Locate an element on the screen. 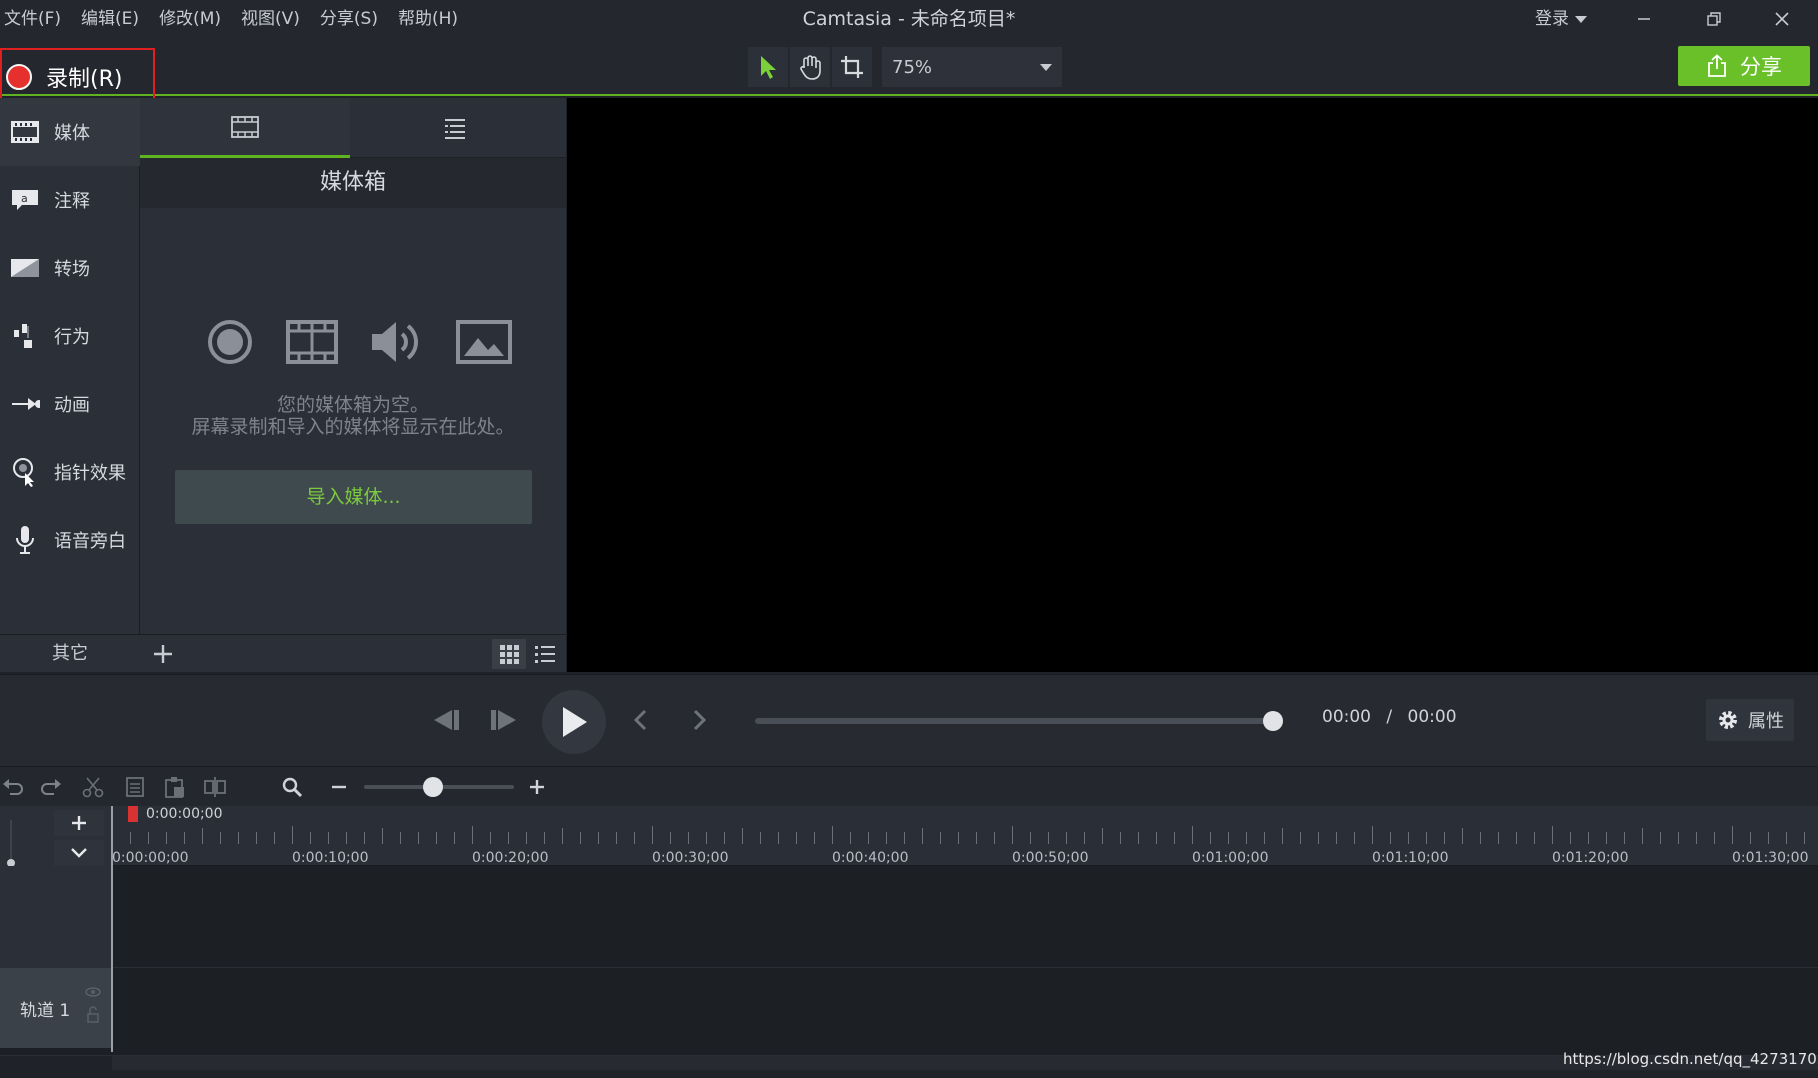 The width and height of the screenshot is (1818, 1078). empty-message: 您的媒体箱为空。 屏幕录制和导入的媒体将显示在此处。 is located at coordinates (353, 416).